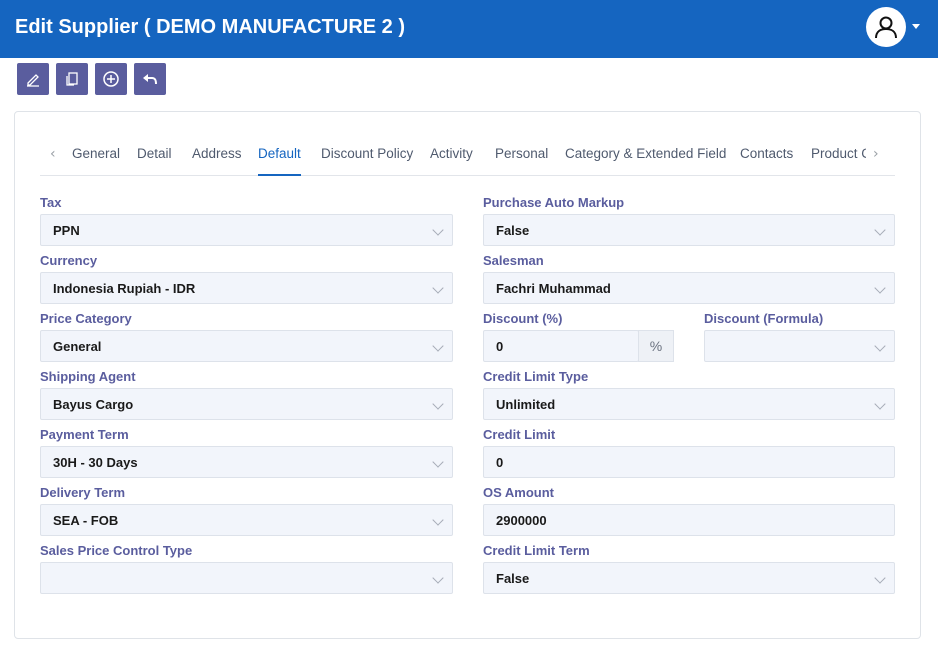 This screenshot has height=652, width=938. I want to click on price-category-value: General, so click(77, 346).